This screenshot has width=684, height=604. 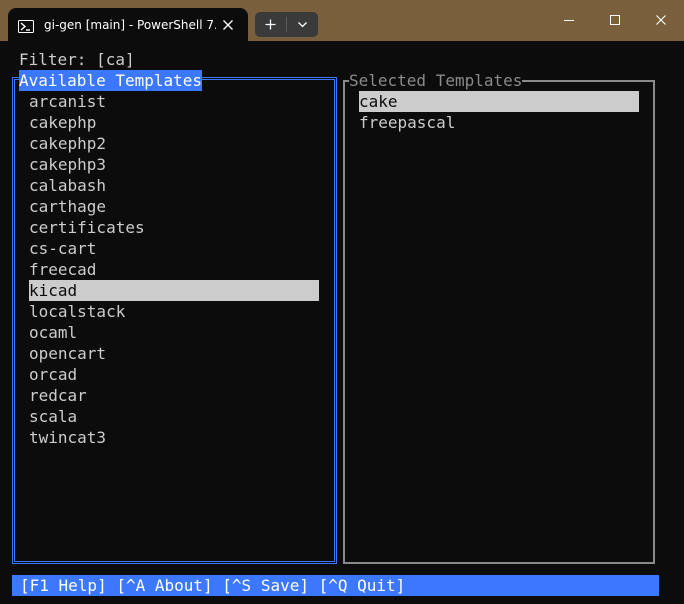 I want to click on maximize-button, so click(x=615, y=20).